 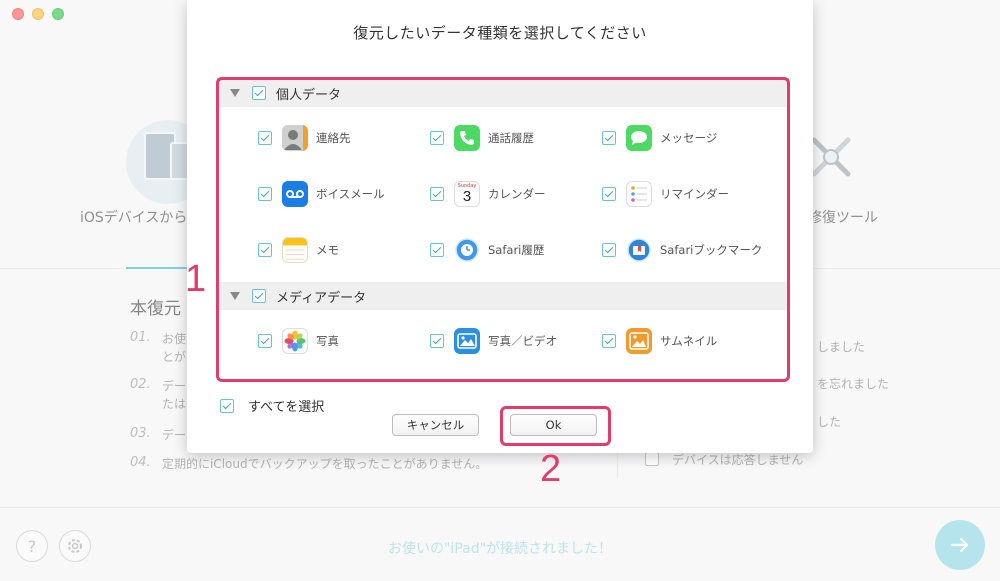 I want to click on annotation-number-2: 2, so click(x=551, y=469).